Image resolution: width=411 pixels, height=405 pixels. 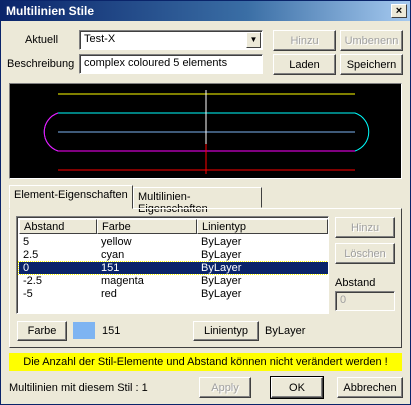 What do you see at coordinates (205, 11) in the screenshot?
I see `title-bar: Multilinien Stile ×` at bounding box center [205, 11].